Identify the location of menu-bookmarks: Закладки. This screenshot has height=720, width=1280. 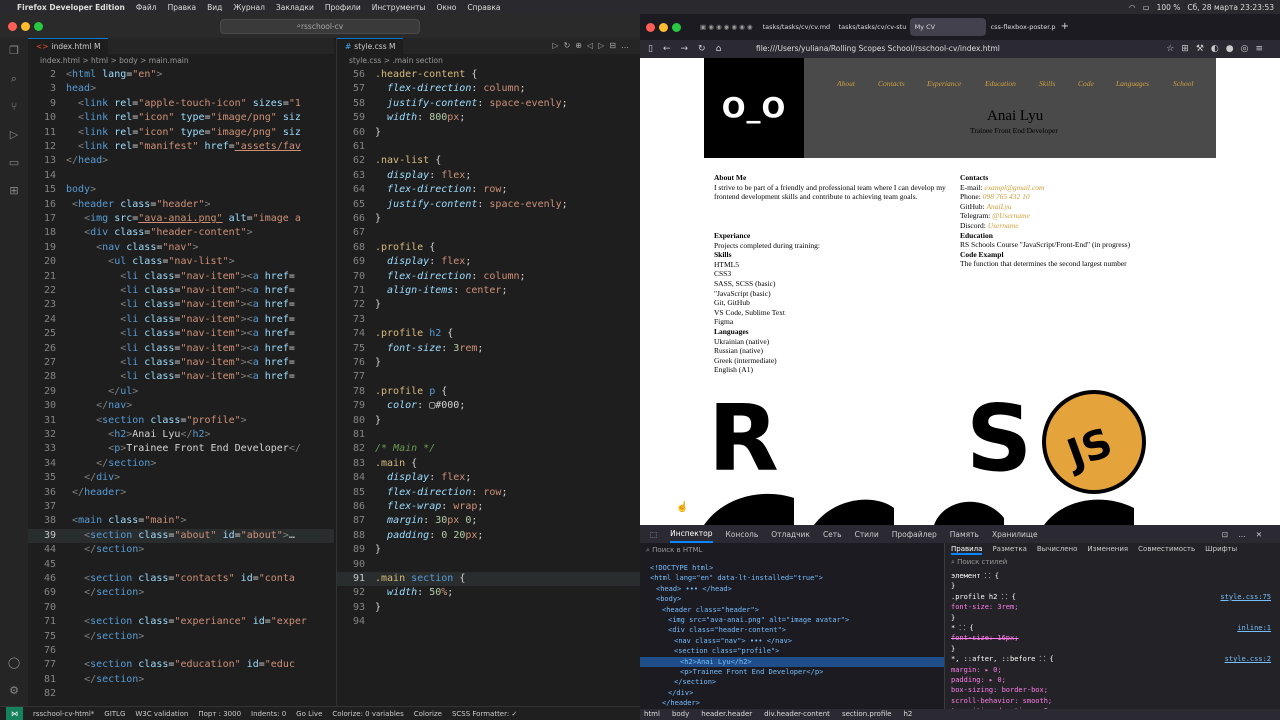
(295, 7).